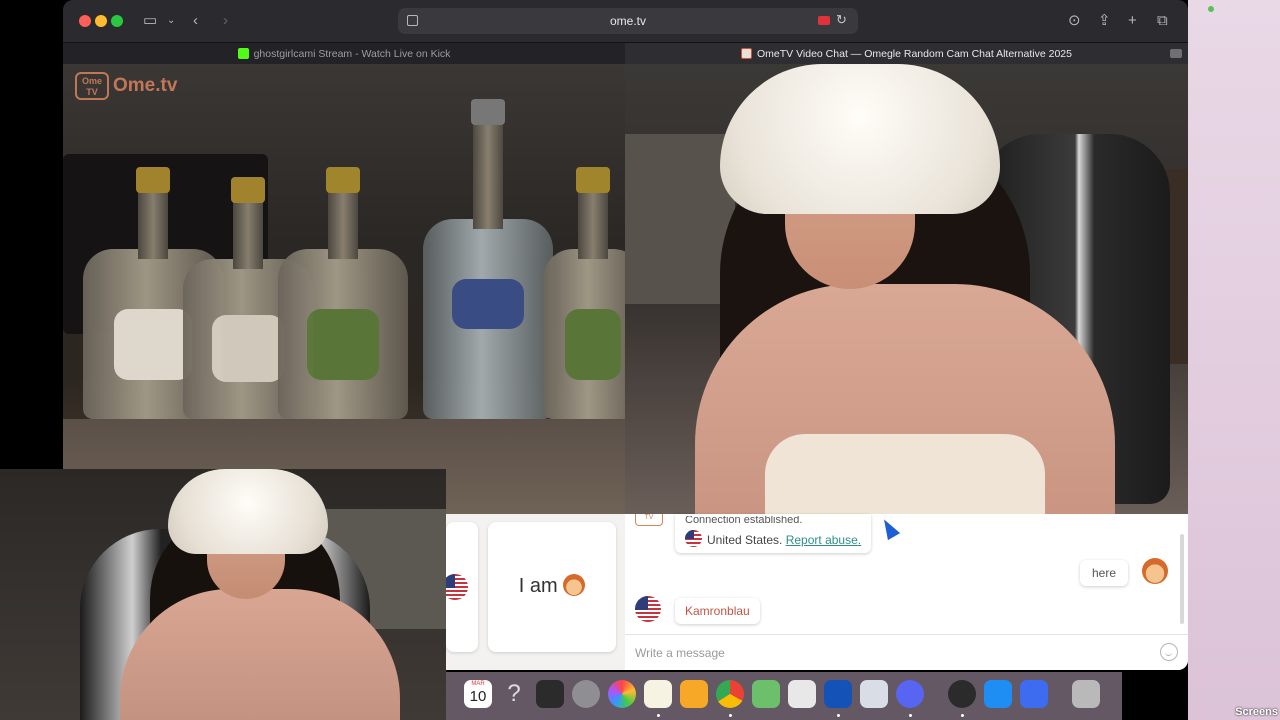 The image size is (1280, 720). I want to click on webex-app-icon, so click(838, 694).